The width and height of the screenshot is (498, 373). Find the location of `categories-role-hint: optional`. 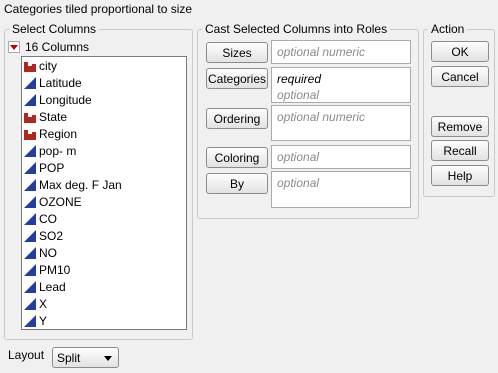

categories-role-hint: optional is located at coordinates (298, 95).